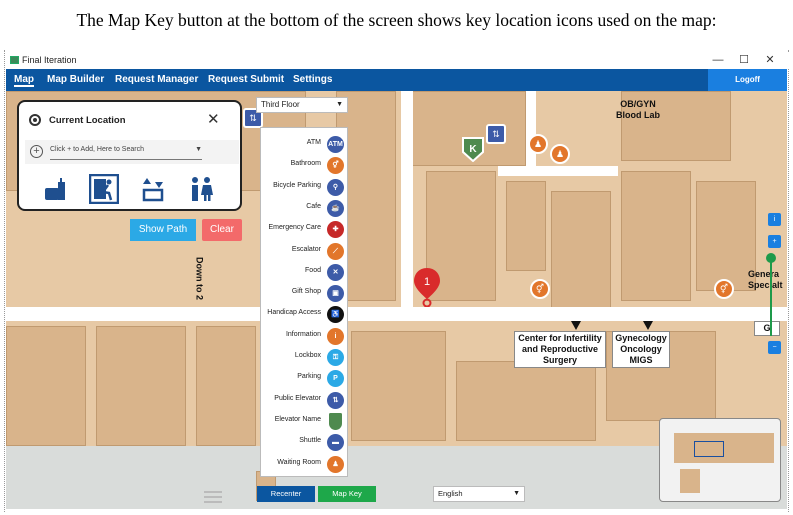 Image resolution: width=793 pixels, height=515 pixels. What do you see at coordinates (305, 208) in the screenshot?
I see `legend-item: Cafe ☕` at bounding box center [305, 208].